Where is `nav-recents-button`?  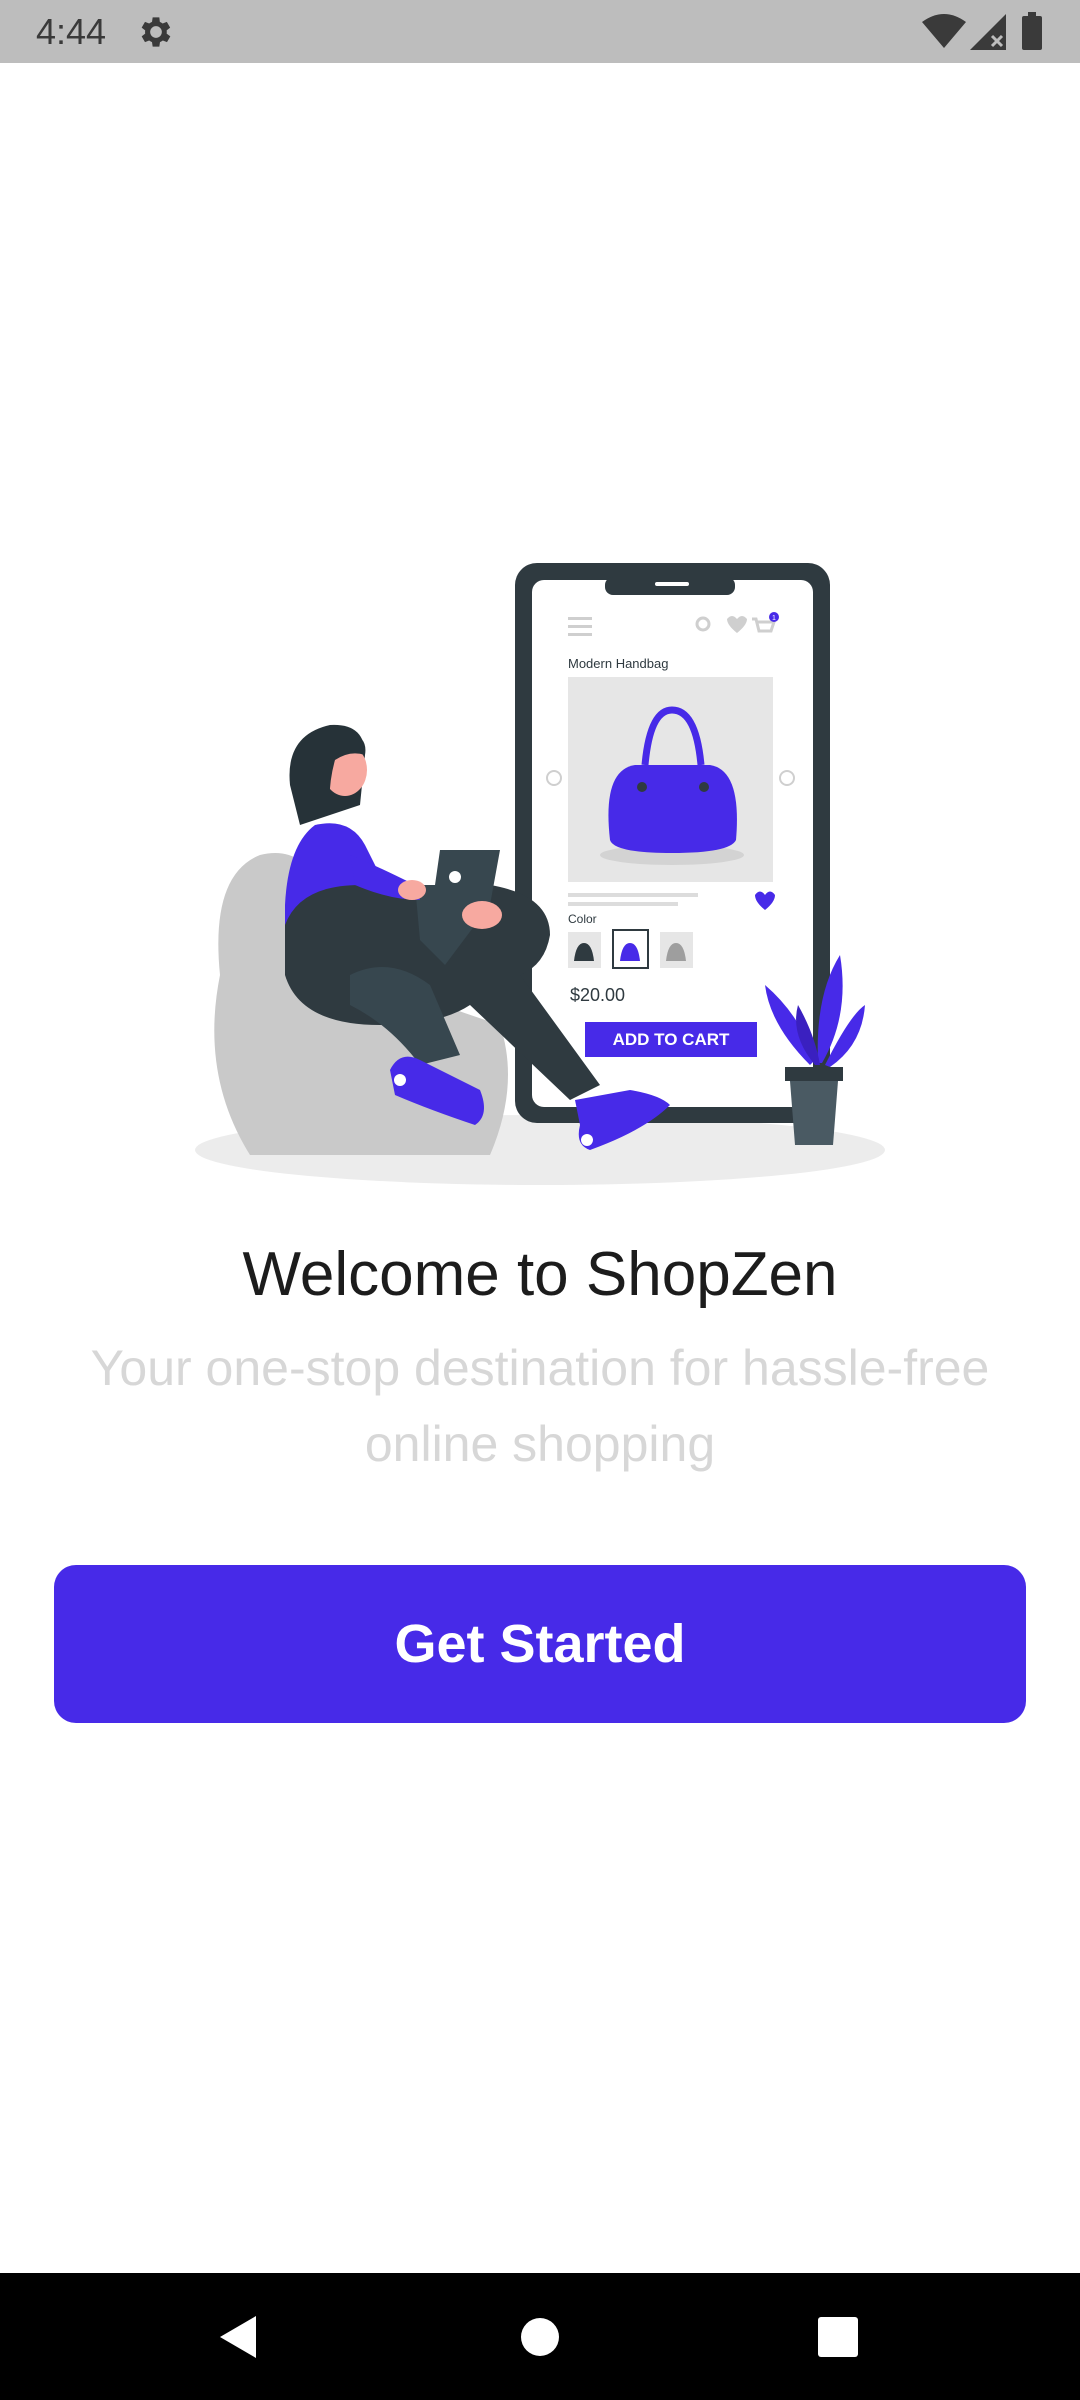 nav-recents-button is located at coordinates (838, 2336).